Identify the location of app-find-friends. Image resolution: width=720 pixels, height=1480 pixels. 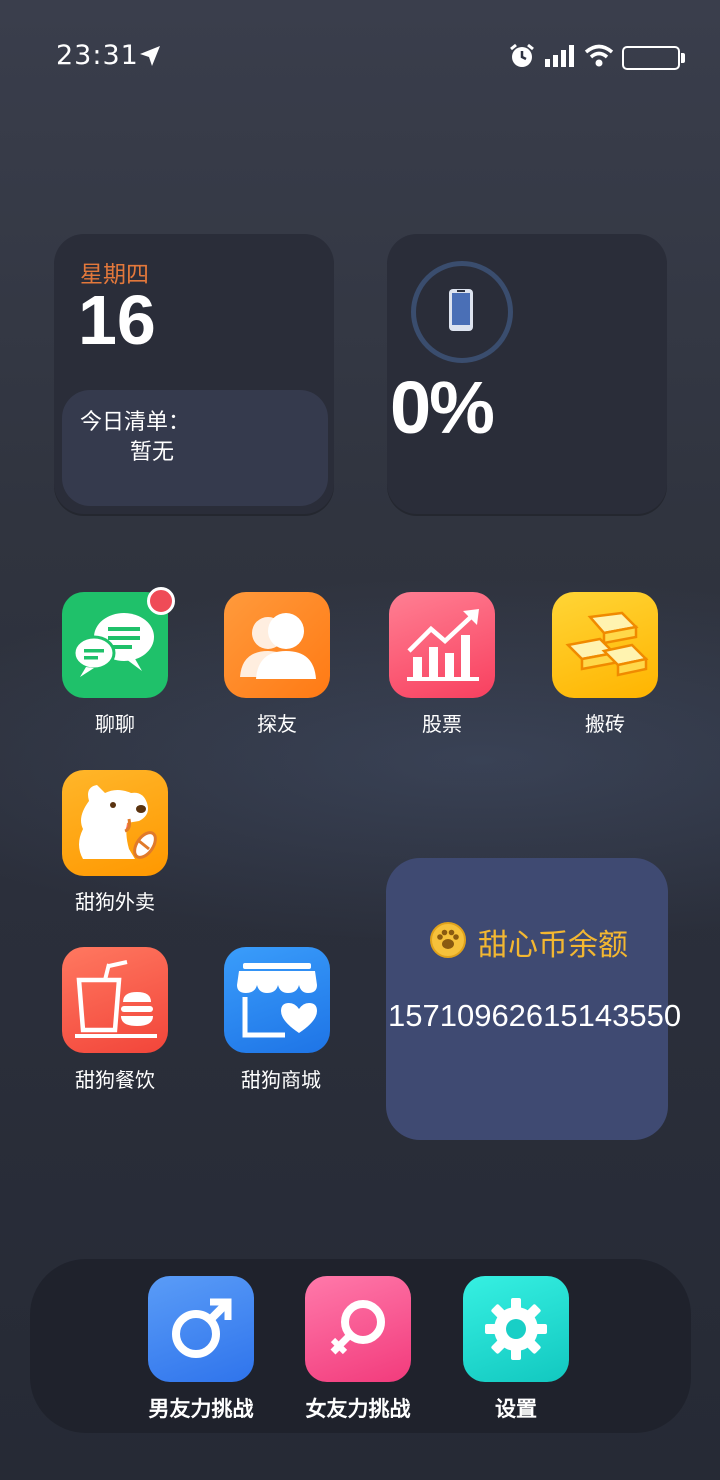
(277, 645).